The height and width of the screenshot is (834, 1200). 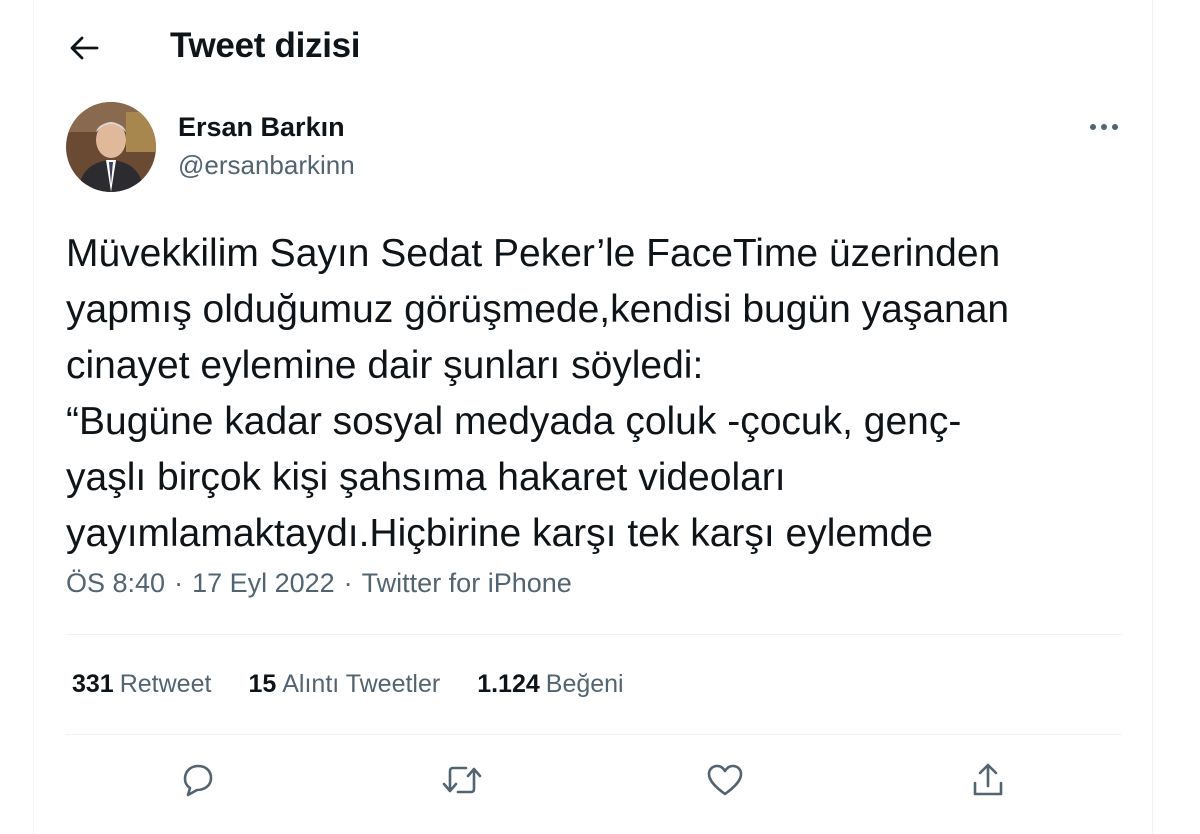 I want to click on share-icon, so click(x=988, y=779).